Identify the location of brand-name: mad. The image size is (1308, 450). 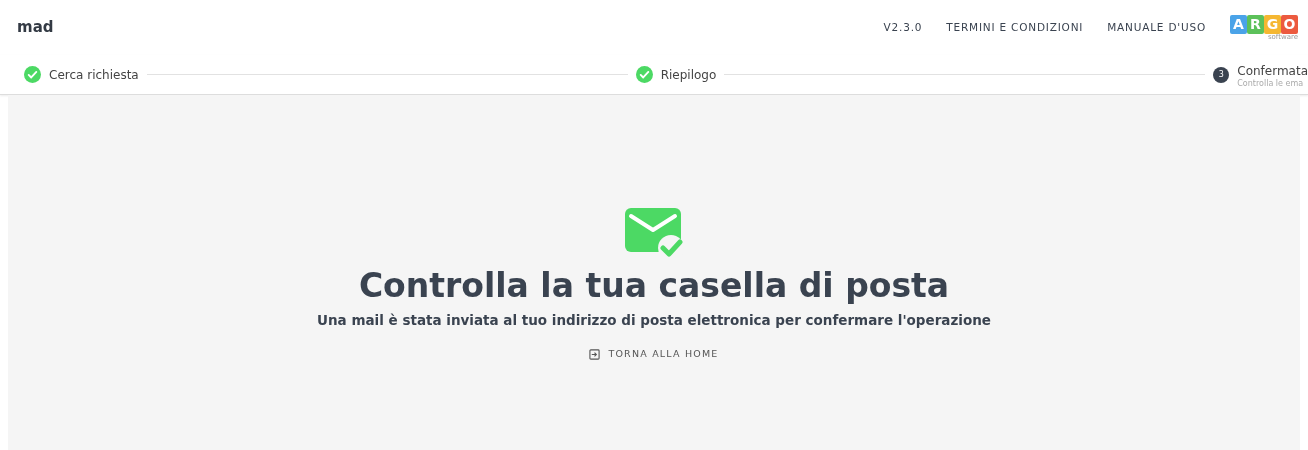
(35, 28).